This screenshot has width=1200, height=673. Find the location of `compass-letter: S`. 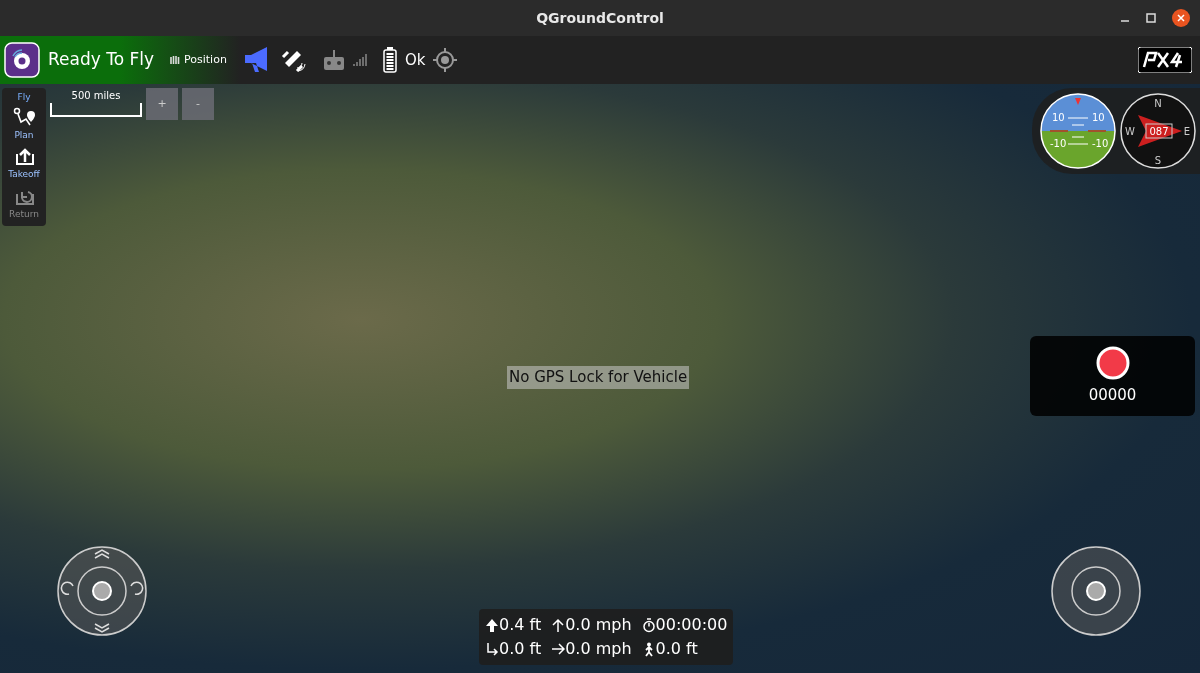

compass-letter: S is located at coordinates (1158, 160).